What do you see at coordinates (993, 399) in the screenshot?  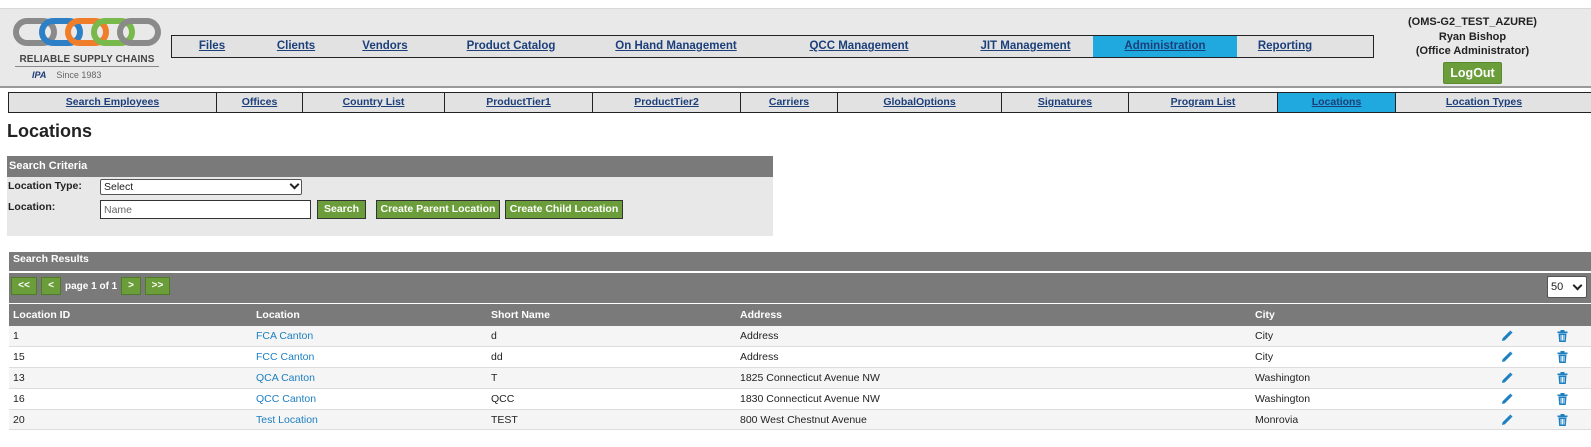 I see `cell-address: 1830 Connecticut Avenue NW` at bounding box center [993, 399].